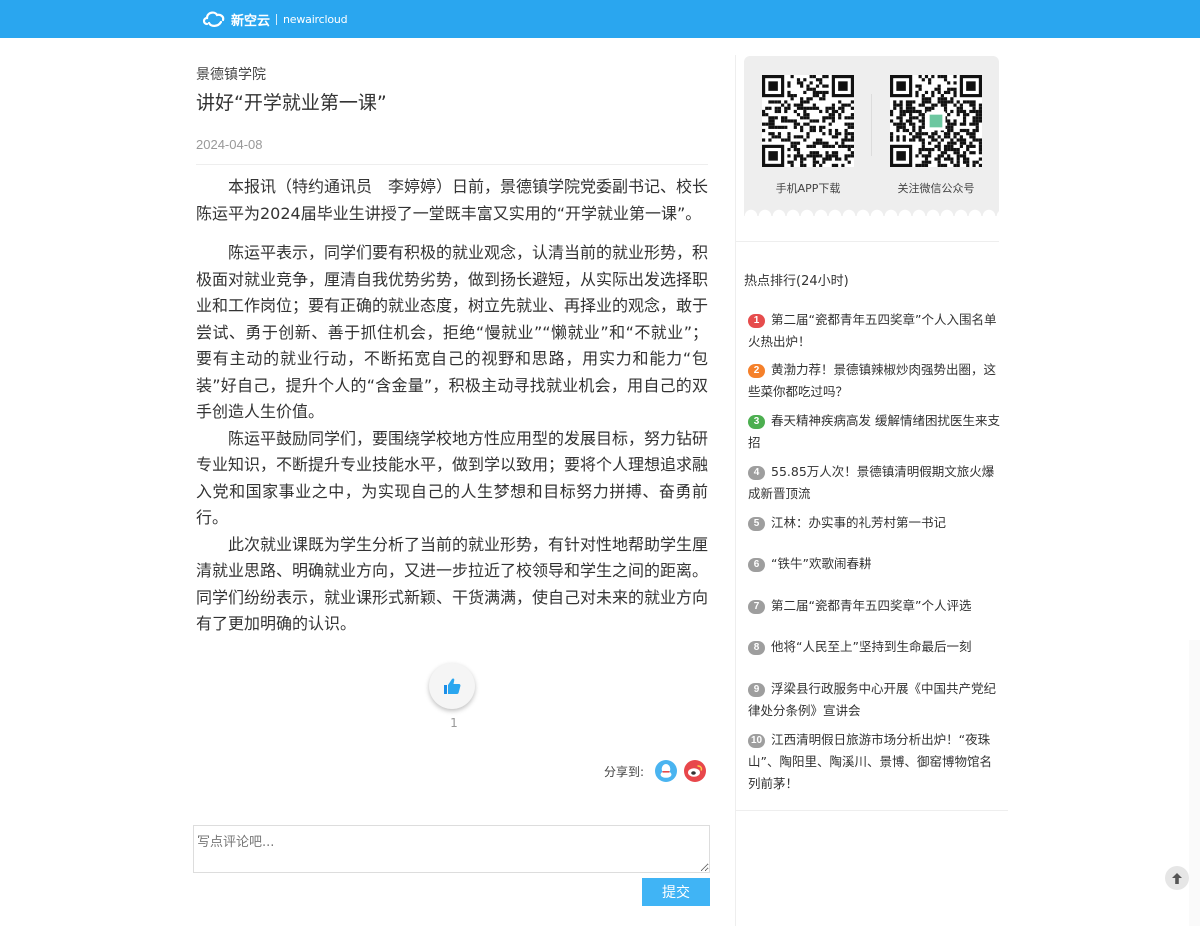 This screenshot has width=1200, height=926. What do you see at coordinates (451, 849) in the screenshot?
I see `comment-input` at bounding box center [451, 849].